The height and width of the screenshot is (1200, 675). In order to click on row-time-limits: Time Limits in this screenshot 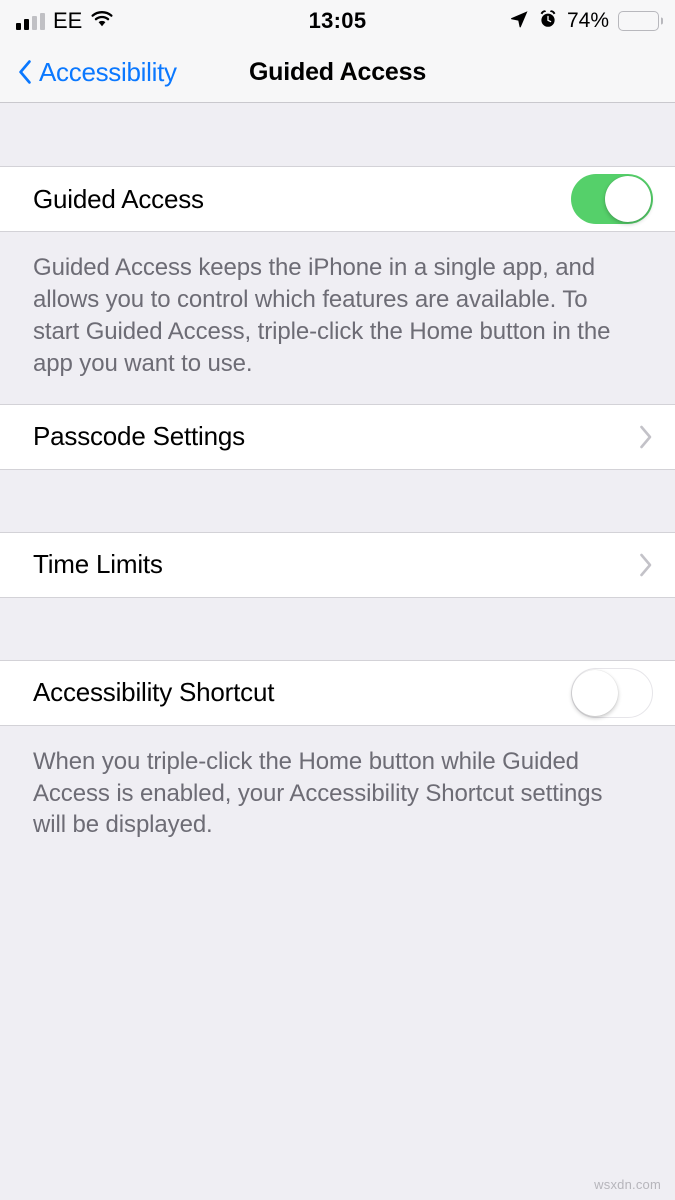, I will do `click(337, 564)`.